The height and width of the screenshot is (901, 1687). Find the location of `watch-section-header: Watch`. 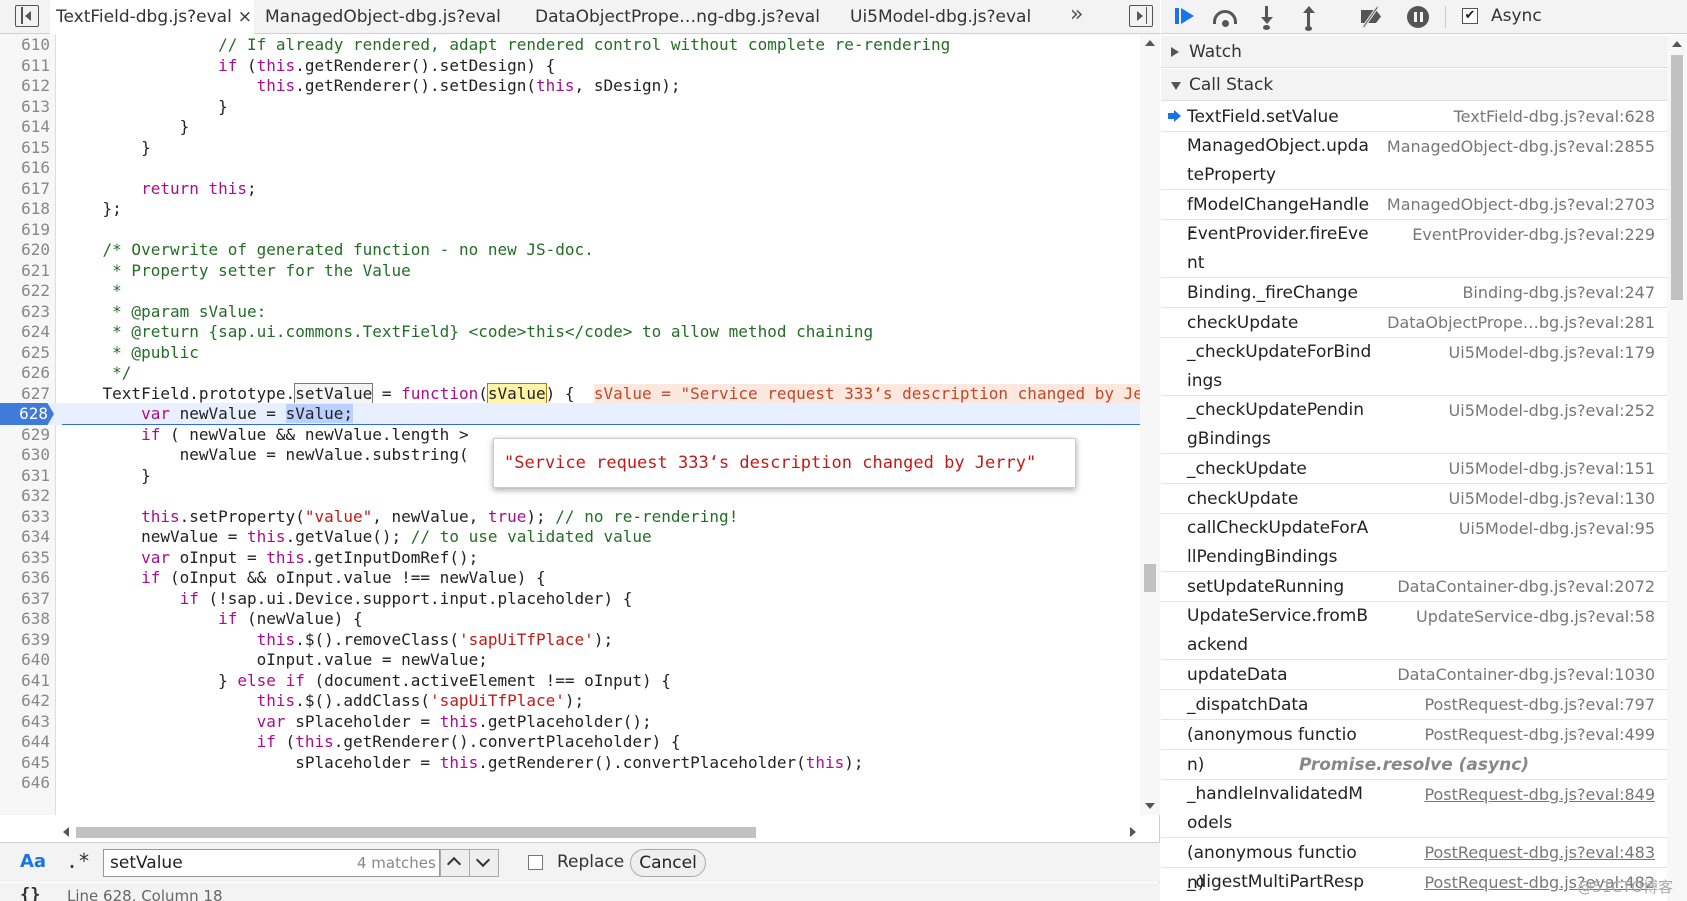

watch-section-header: Watch is located at coordinates (1414, 52).